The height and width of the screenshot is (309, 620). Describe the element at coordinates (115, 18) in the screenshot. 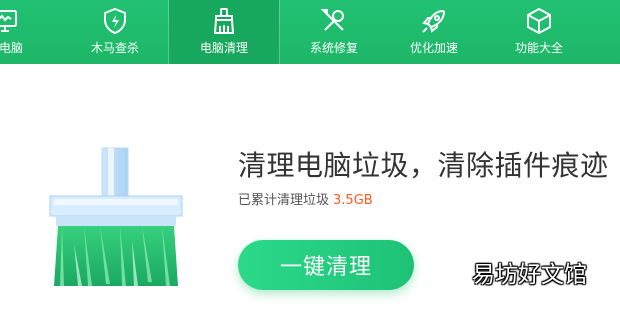

I see `shield-bolt-icon` at that location.